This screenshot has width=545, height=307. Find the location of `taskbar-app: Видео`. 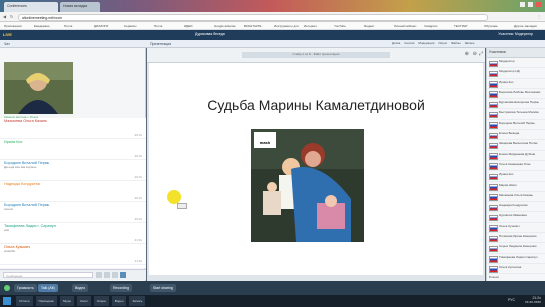

taskbar-app: Видео is located at coordinates (119, 301).